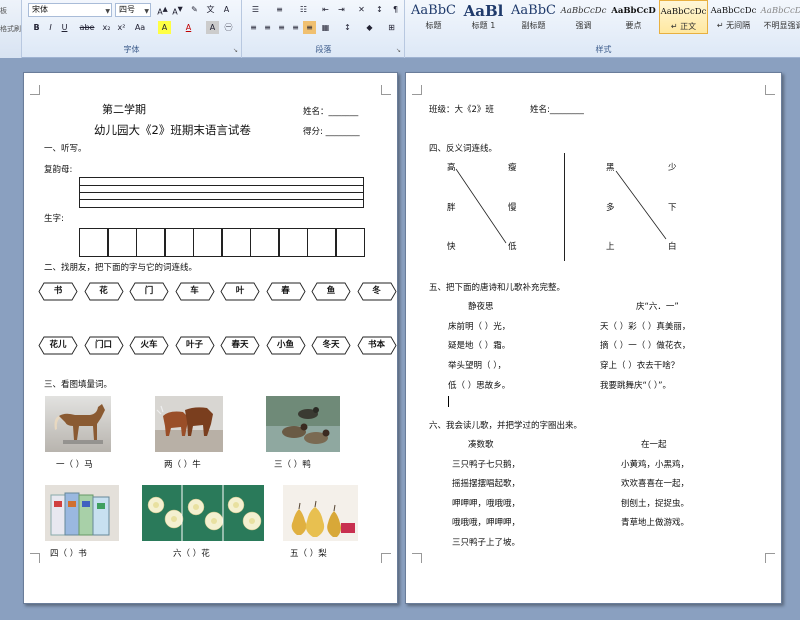 Image resolution: width=800 pixels, height=620 pixels. Describe the element at coordinates (221, 192) in the screenshot. I see `dictation-lines` at that location.